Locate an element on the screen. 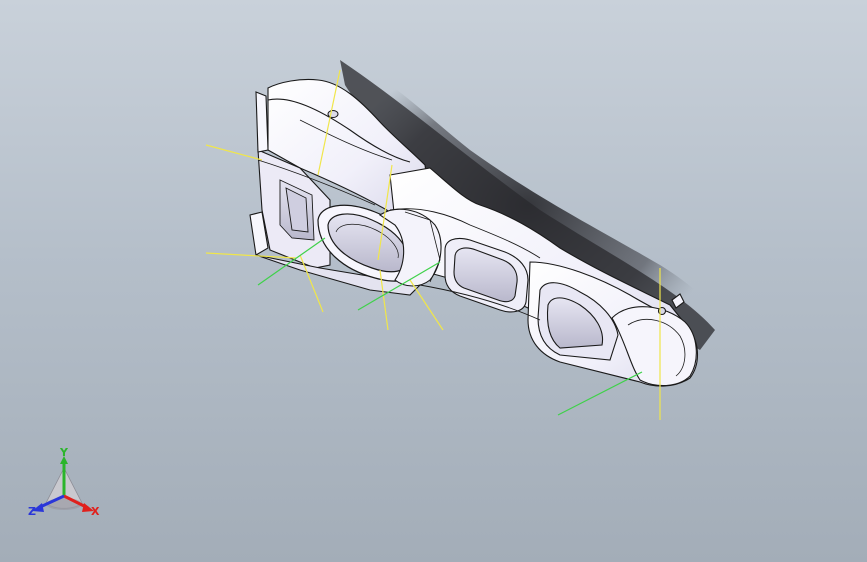 This screenshot has width=867, height=562. orientation-triad: Y X Z is located at coordinates (64, 488).